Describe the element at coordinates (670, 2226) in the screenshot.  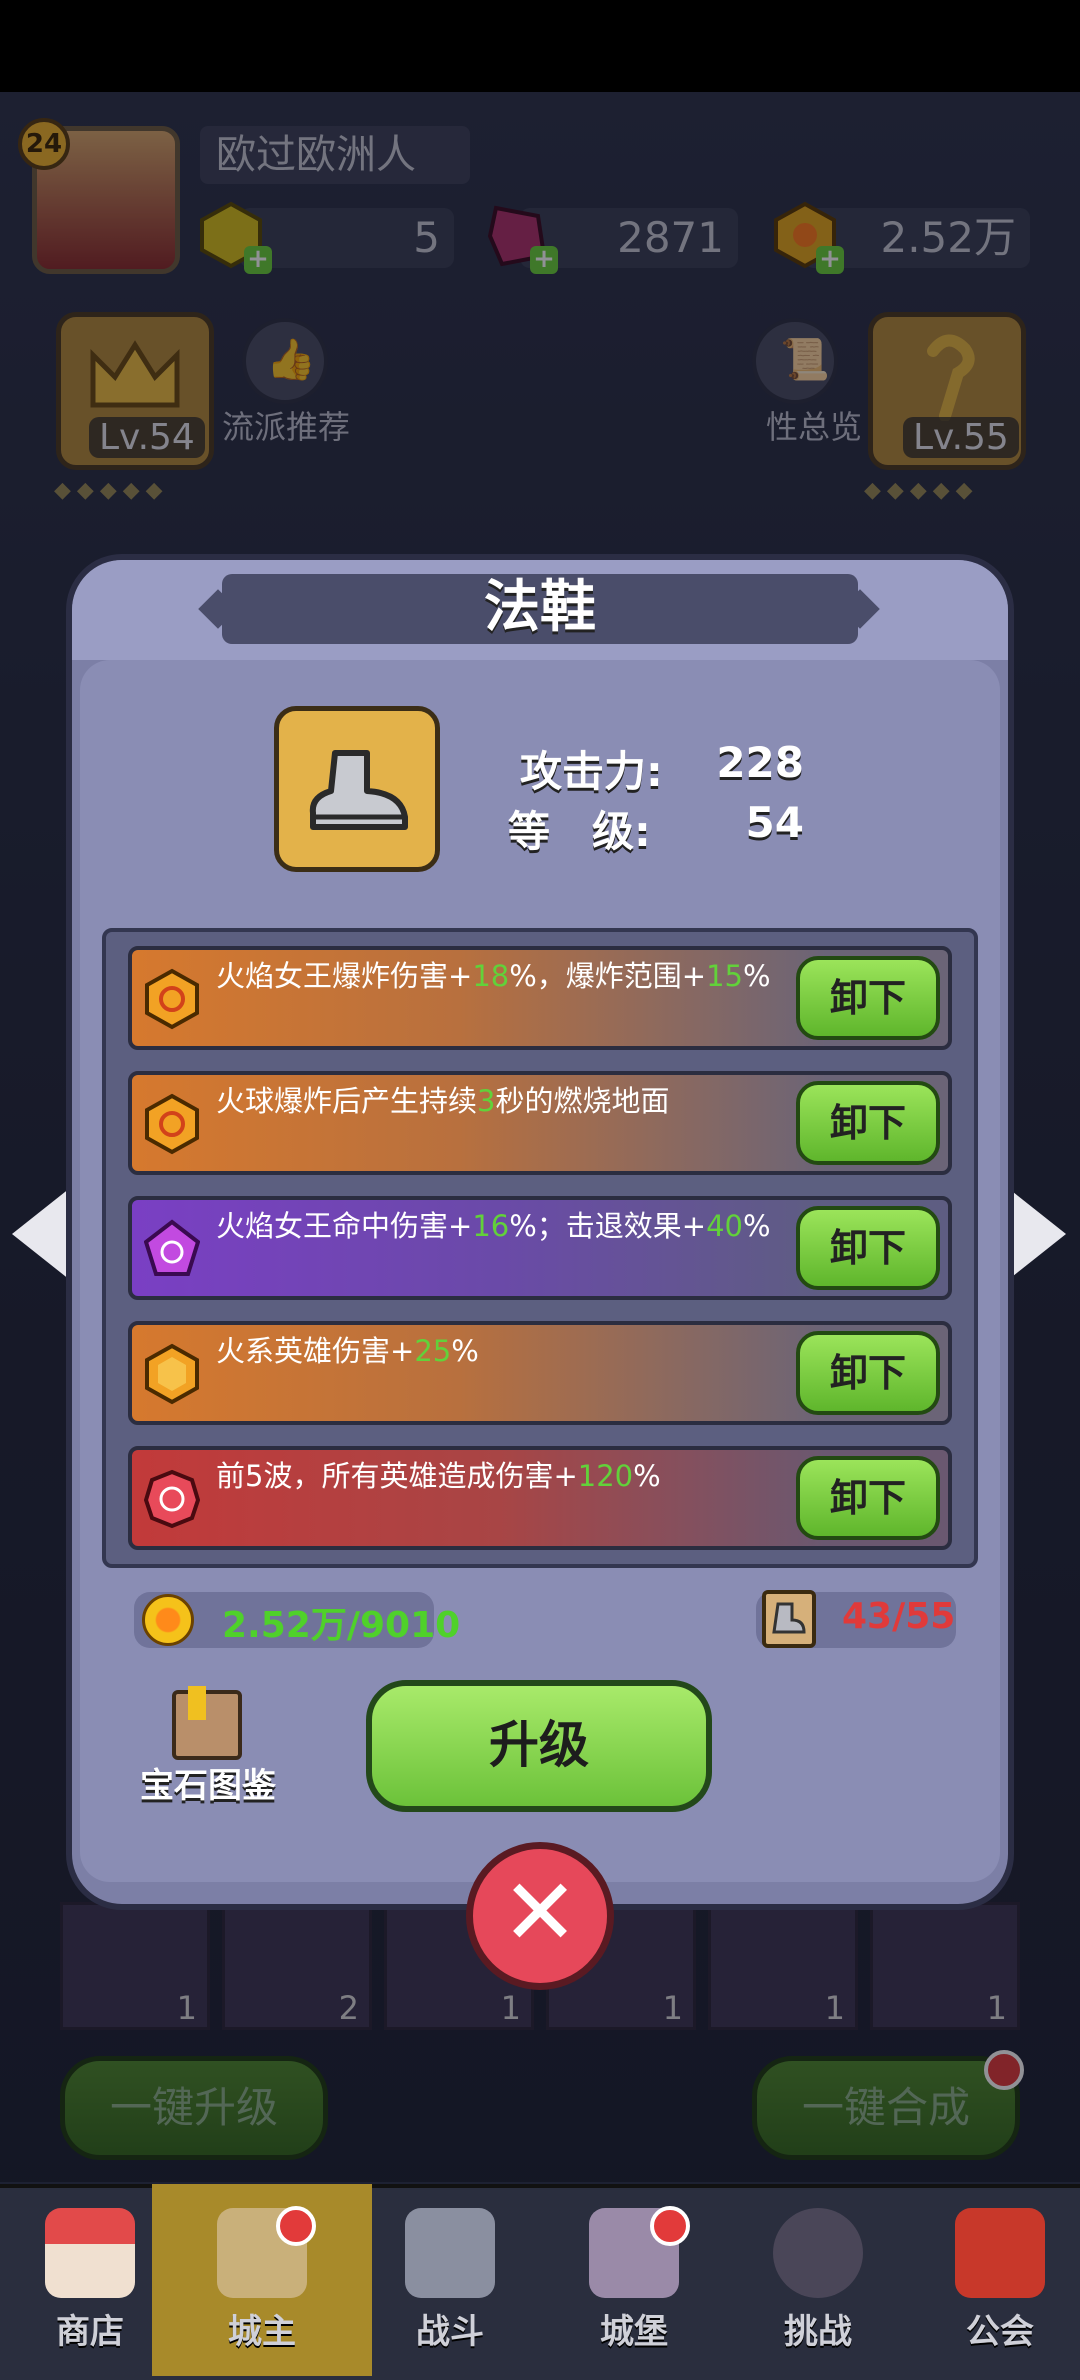
I see `castle-notification-dot` at that location.